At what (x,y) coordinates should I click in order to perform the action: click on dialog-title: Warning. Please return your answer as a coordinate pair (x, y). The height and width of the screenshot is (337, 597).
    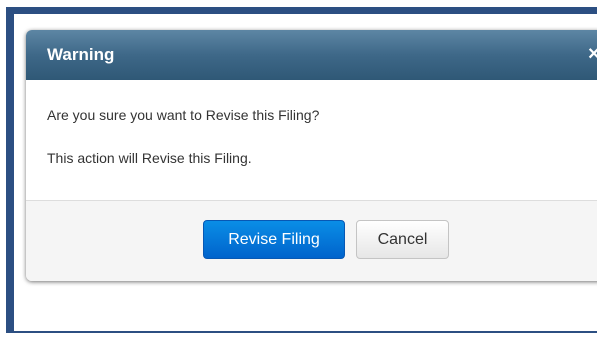
    Looking at the image, I should click on (81, 54).